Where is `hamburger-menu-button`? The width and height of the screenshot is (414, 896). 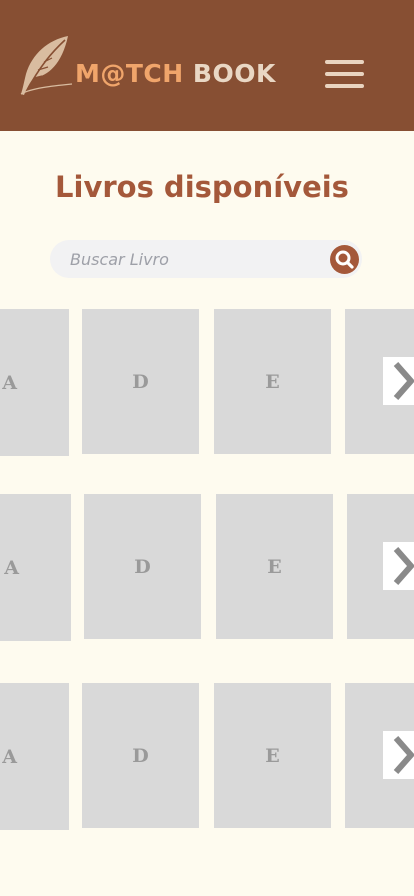 hamburger-menu-button is located at coordinates (344, 74).